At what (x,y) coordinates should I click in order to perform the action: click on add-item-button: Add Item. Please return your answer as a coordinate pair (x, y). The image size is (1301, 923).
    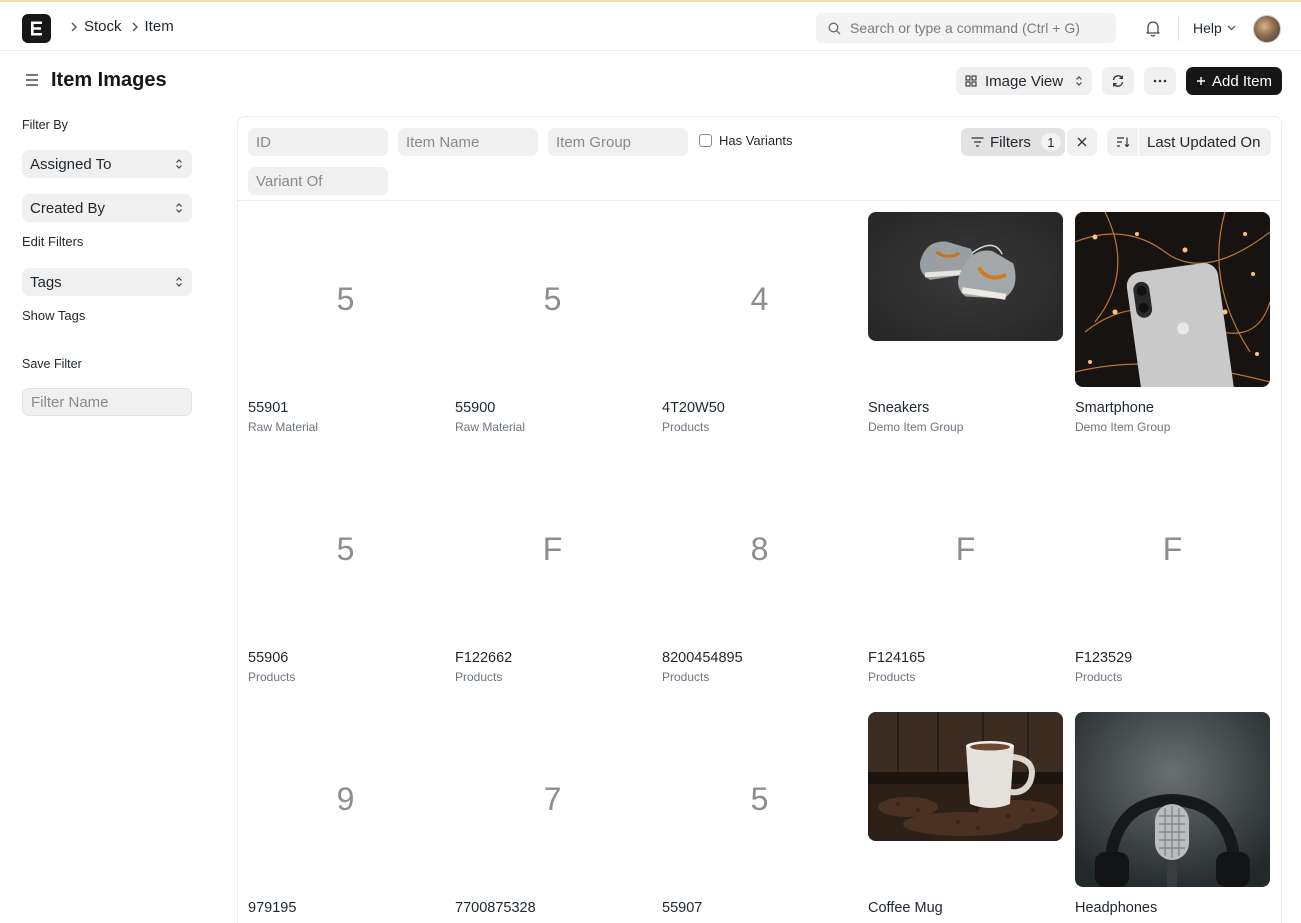
    Looking at the image, I should click on (1234, 81).